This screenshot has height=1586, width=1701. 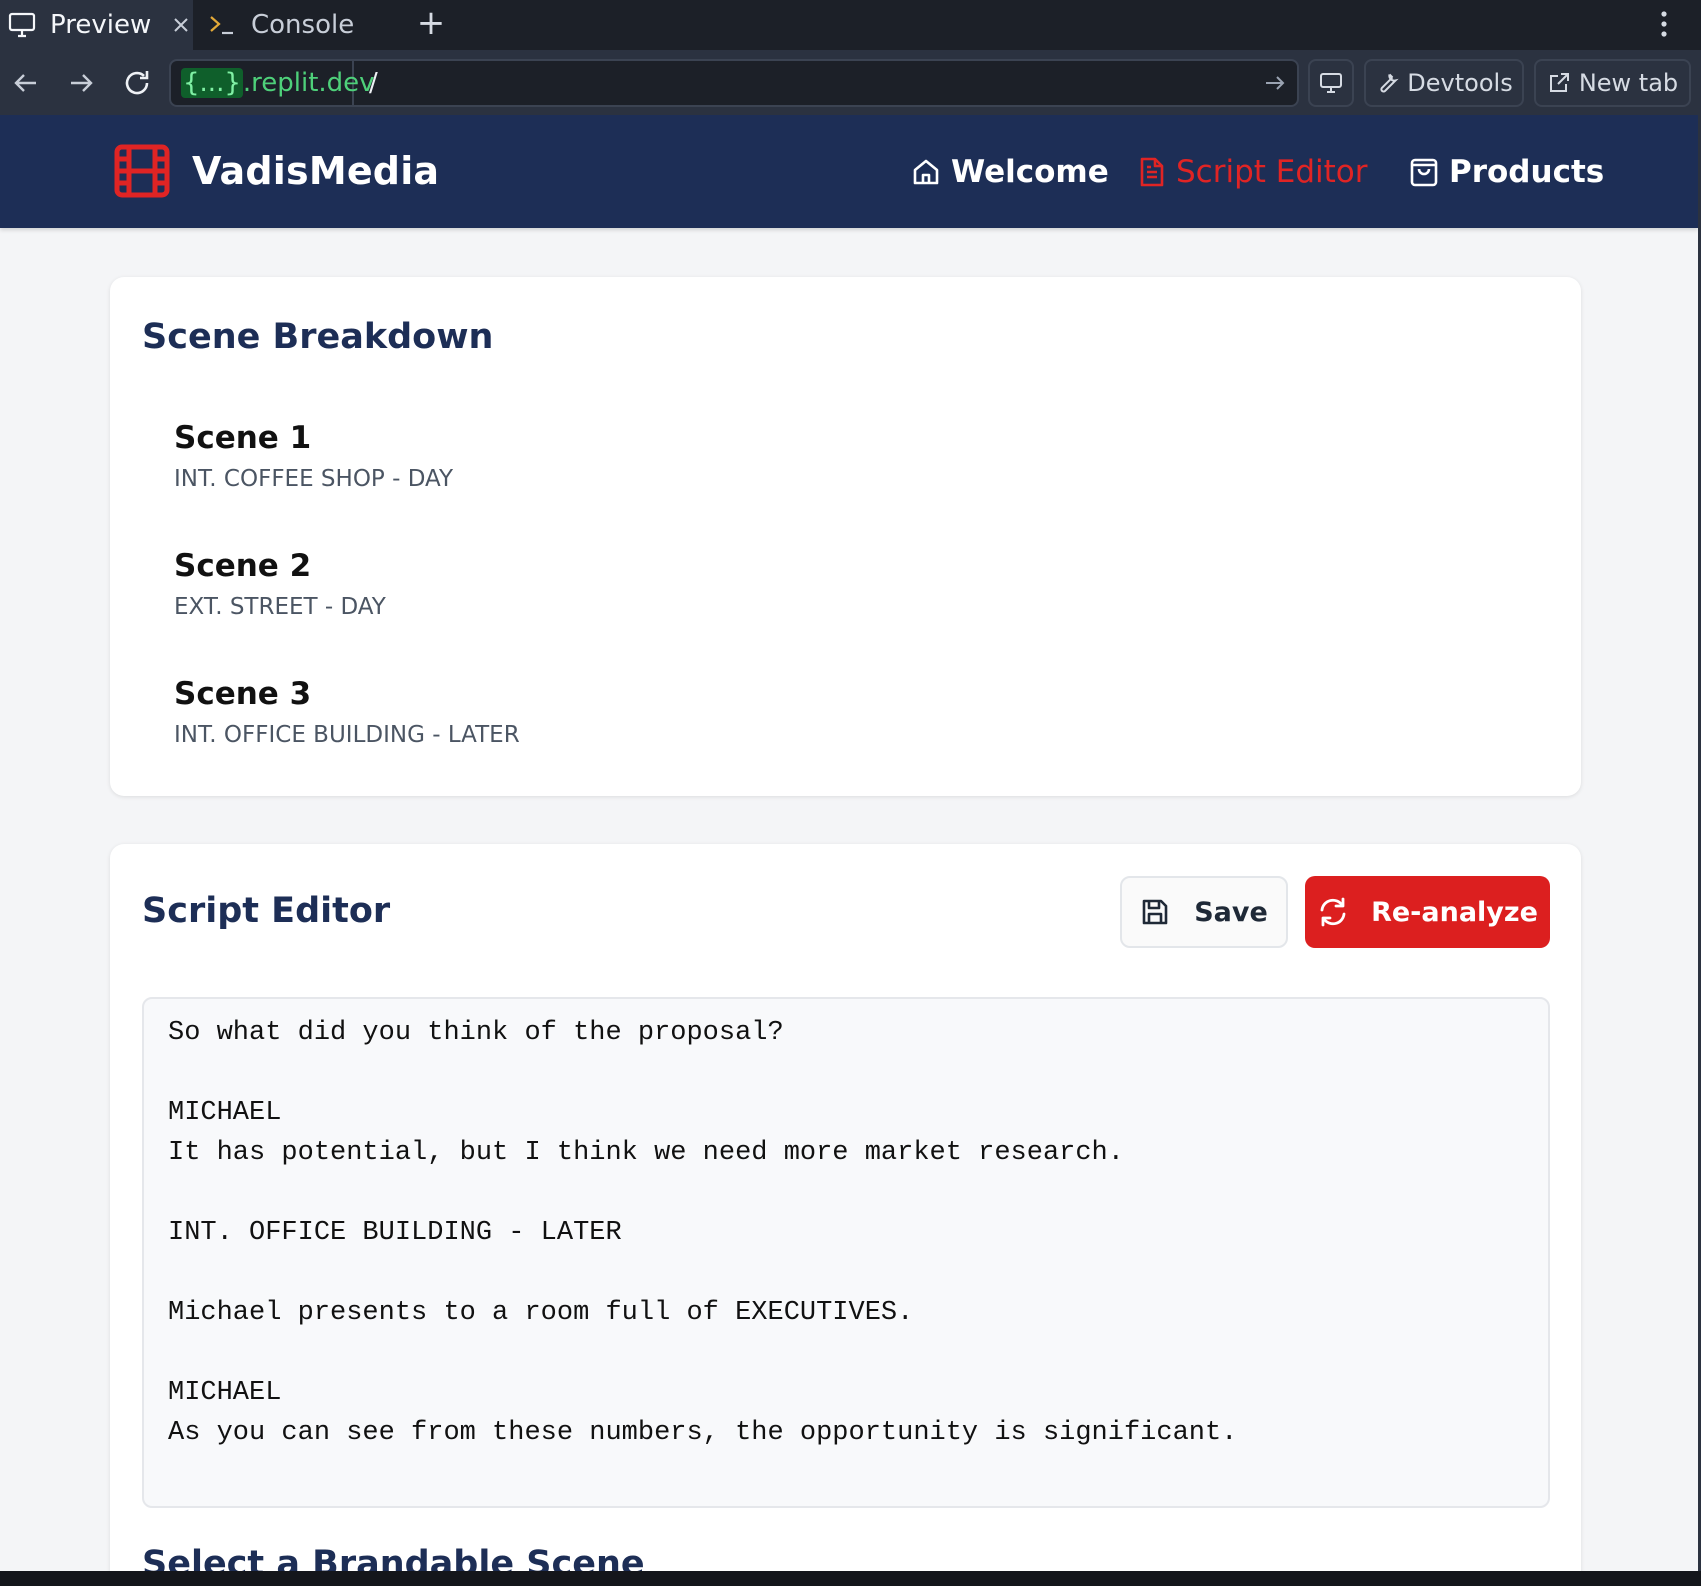 I want to click on tab-preview: Preview, so click(x=96, y=25).